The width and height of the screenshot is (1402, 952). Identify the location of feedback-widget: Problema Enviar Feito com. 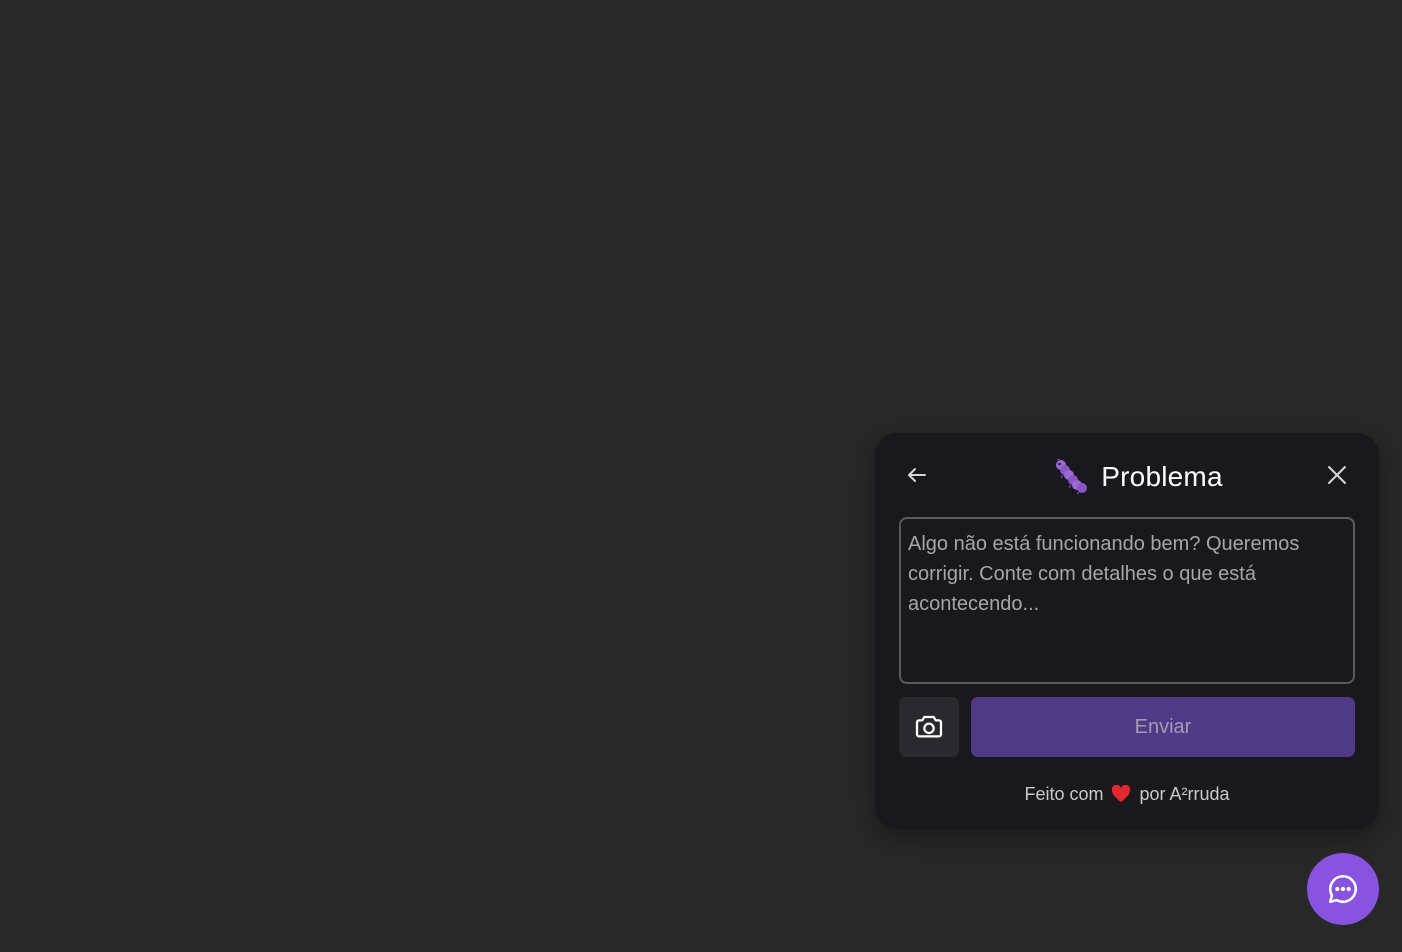
(1127, 631).